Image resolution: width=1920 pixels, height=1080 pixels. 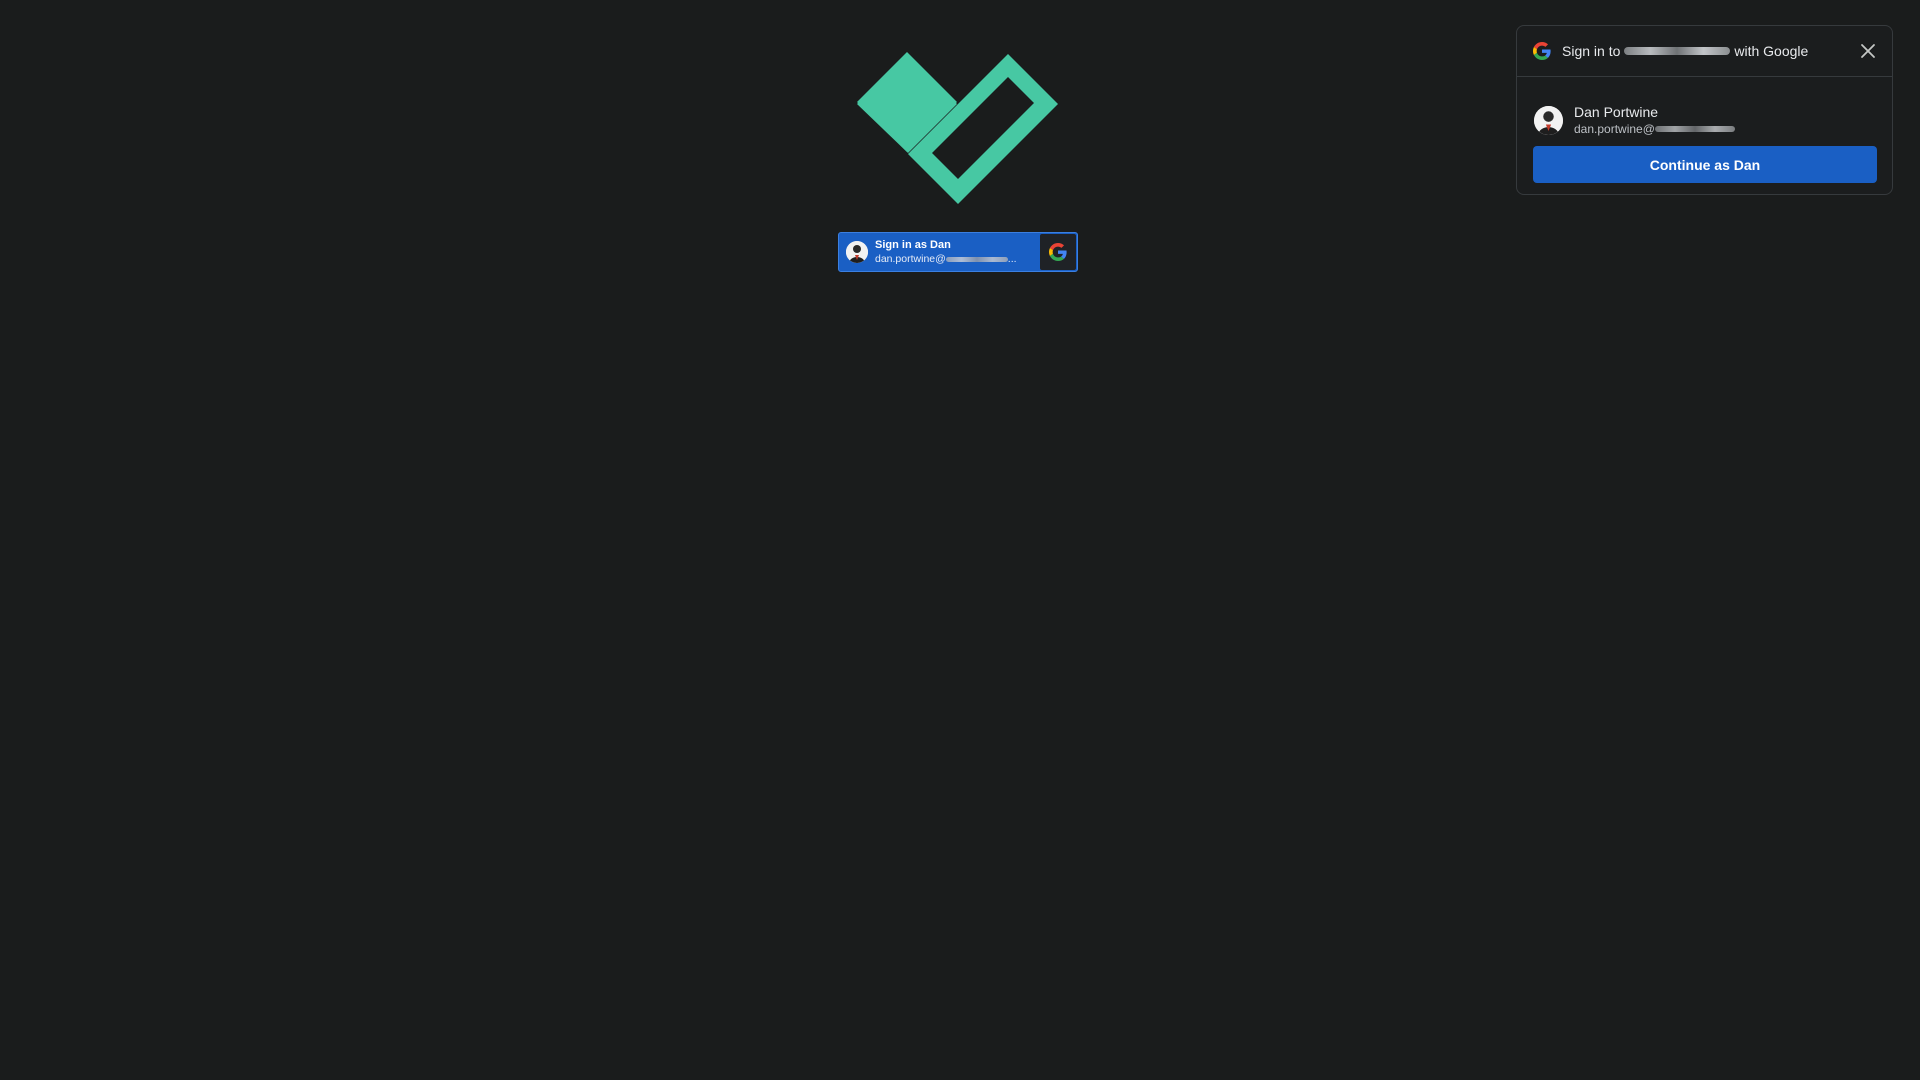 I want to click on account-row: Dan Portwine dan.portwine@, so click(x=1704, y=111).